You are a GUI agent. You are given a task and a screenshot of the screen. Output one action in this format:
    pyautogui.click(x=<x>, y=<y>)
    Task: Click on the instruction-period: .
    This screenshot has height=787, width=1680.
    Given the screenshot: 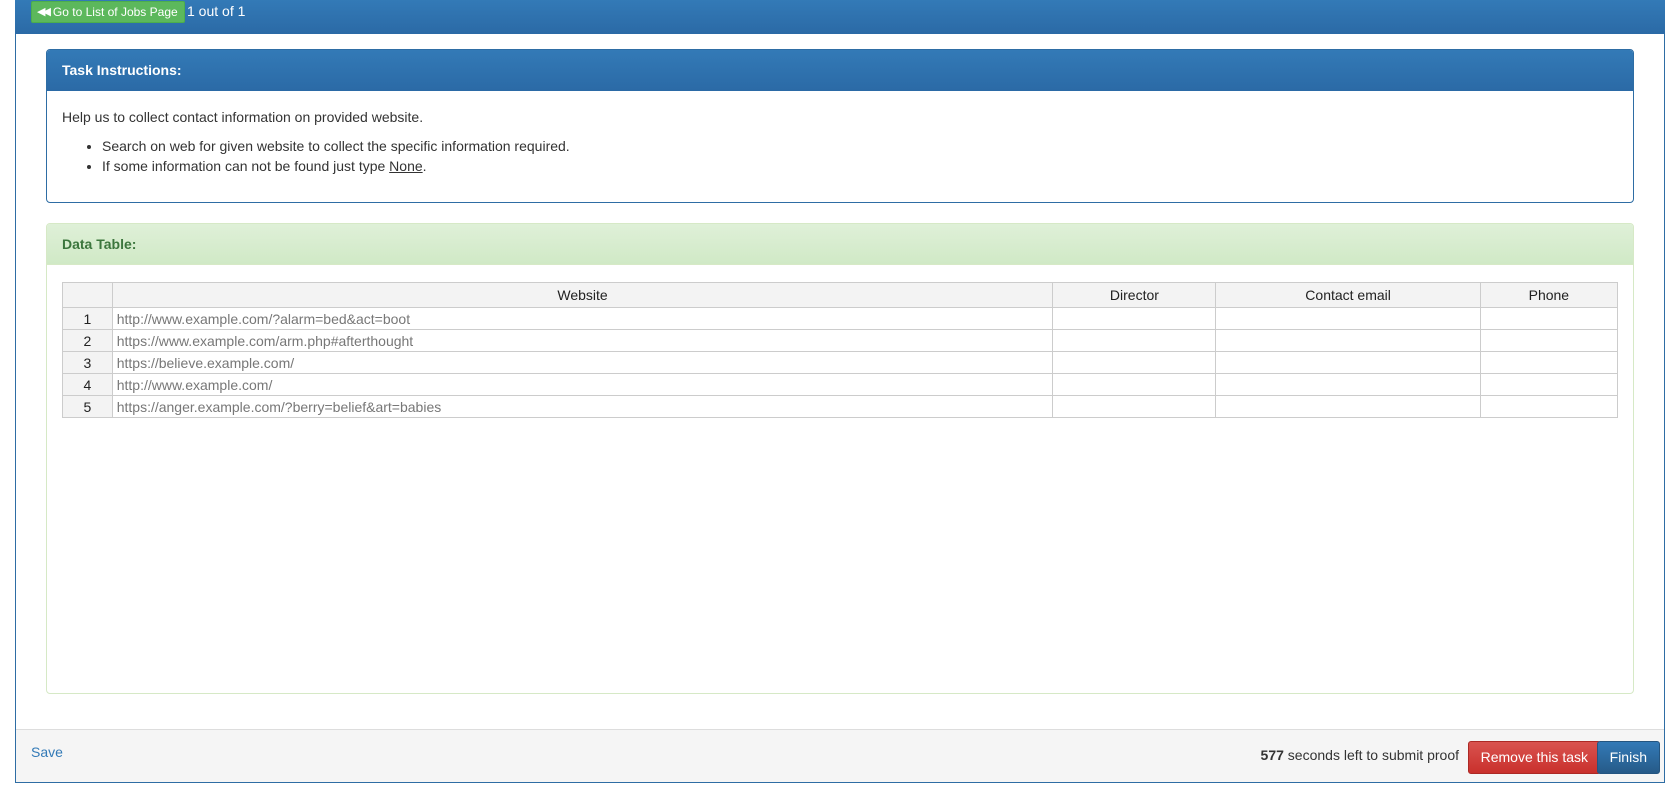 What is the action you would take?
    pyautogui.click(x=424, y=166)
    